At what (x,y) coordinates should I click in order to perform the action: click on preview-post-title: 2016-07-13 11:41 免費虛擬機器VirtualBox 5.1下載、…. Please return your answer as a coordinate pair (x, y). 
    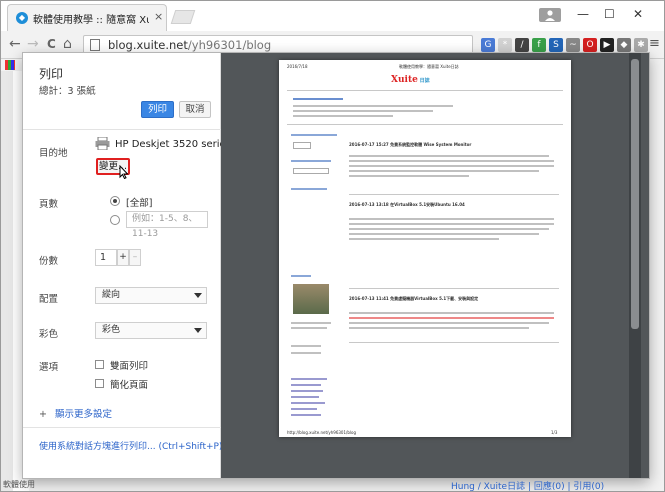
    Looking at the image, I should click on (414, 298).